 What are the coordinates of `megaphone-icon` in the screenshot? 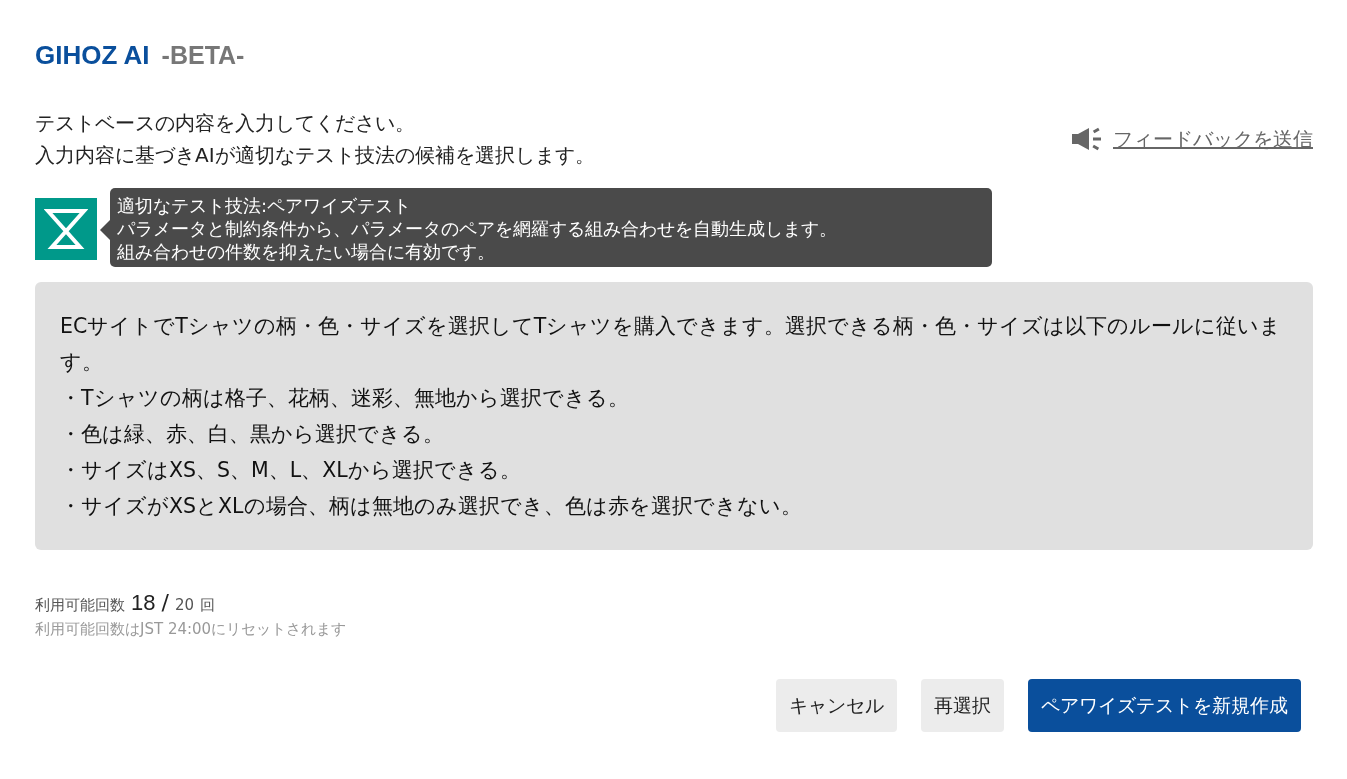 It's located at (1087, 139).